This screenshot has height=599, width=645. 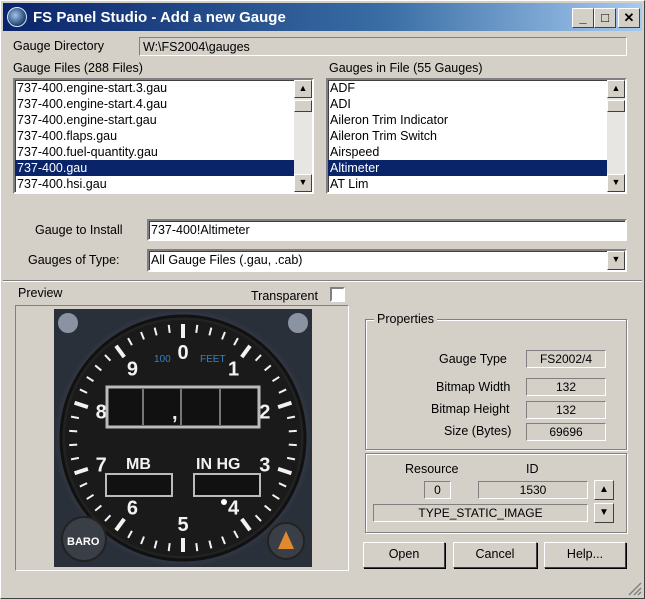 I want to click on minimize-button: _, so click(x=583, y=18).